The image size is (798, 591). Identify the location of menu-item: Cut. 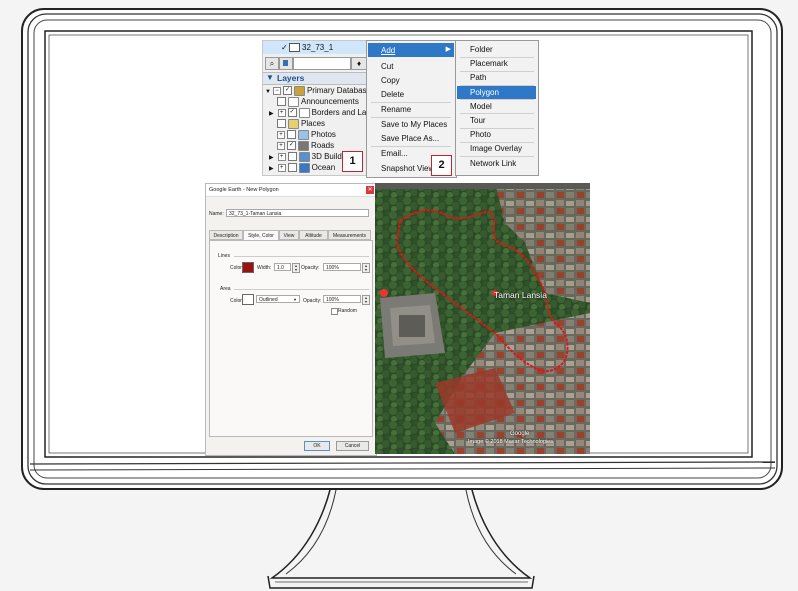
(387, 66).